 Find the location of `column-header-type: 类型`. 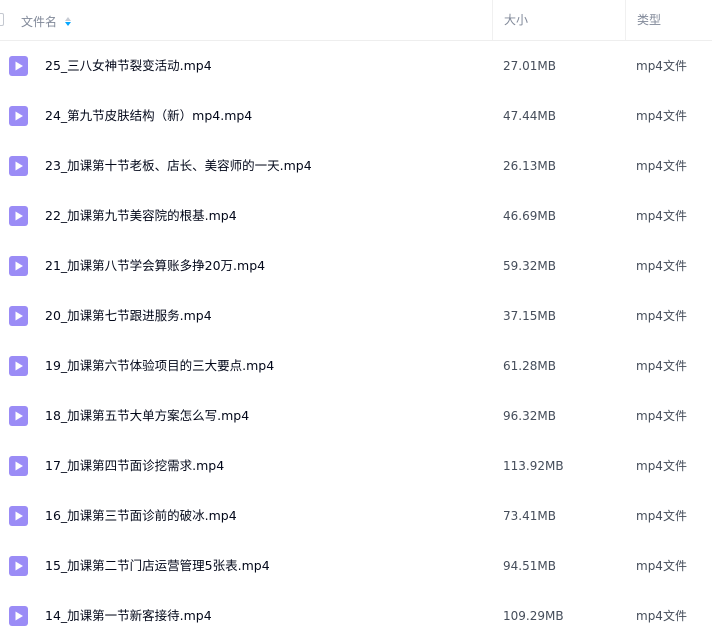

column-header-type: 类型 is located at coordinates (643, 20).